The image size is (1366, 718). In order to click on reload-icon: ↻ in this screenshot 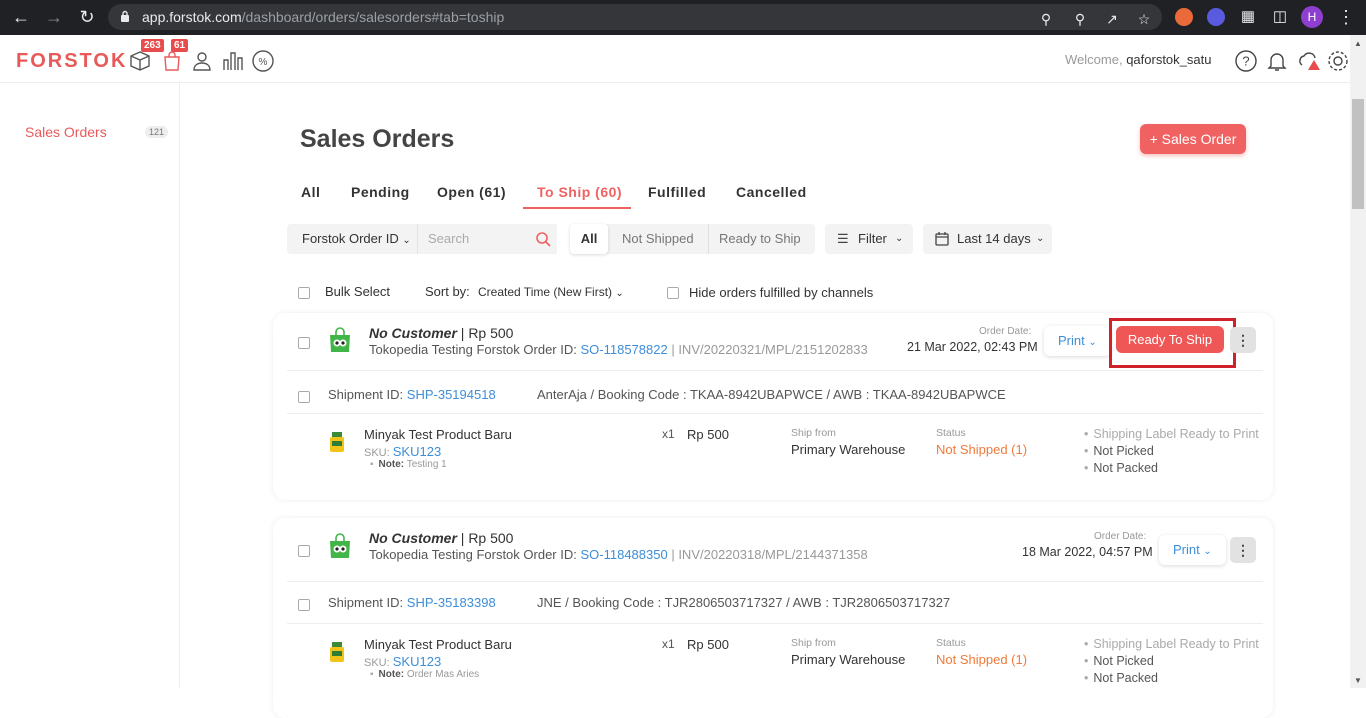, I will do `click(87, 17)`.